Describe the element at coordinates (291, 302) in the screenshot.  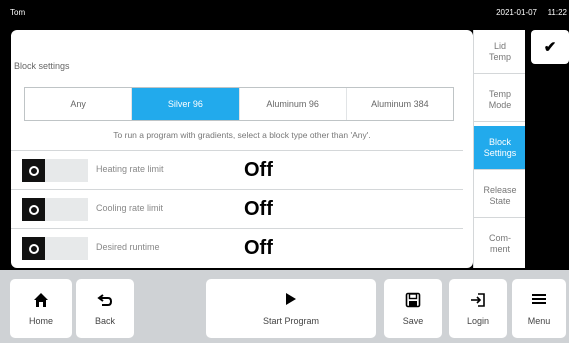
I see `play-icon` at that location.